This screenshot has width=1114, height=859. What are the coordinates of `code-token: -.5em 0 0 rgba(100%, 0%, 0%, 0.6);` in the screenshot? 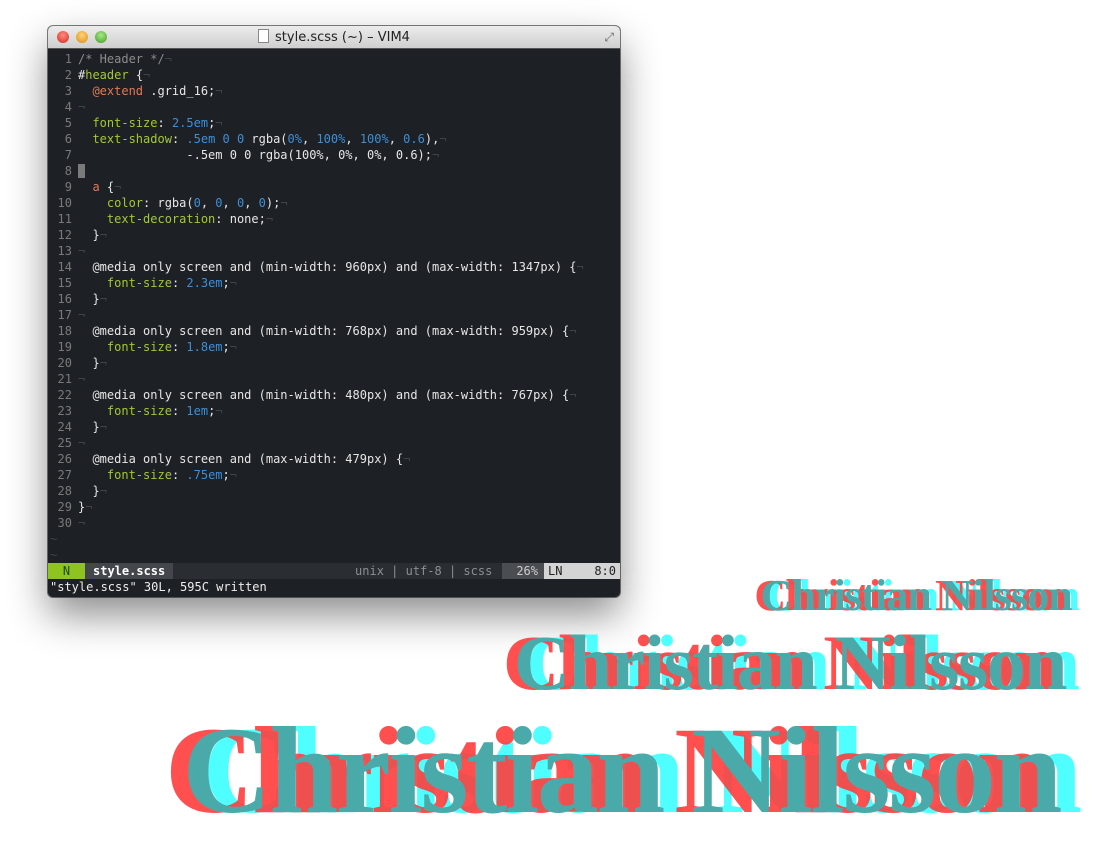 It's located at (255, 155).